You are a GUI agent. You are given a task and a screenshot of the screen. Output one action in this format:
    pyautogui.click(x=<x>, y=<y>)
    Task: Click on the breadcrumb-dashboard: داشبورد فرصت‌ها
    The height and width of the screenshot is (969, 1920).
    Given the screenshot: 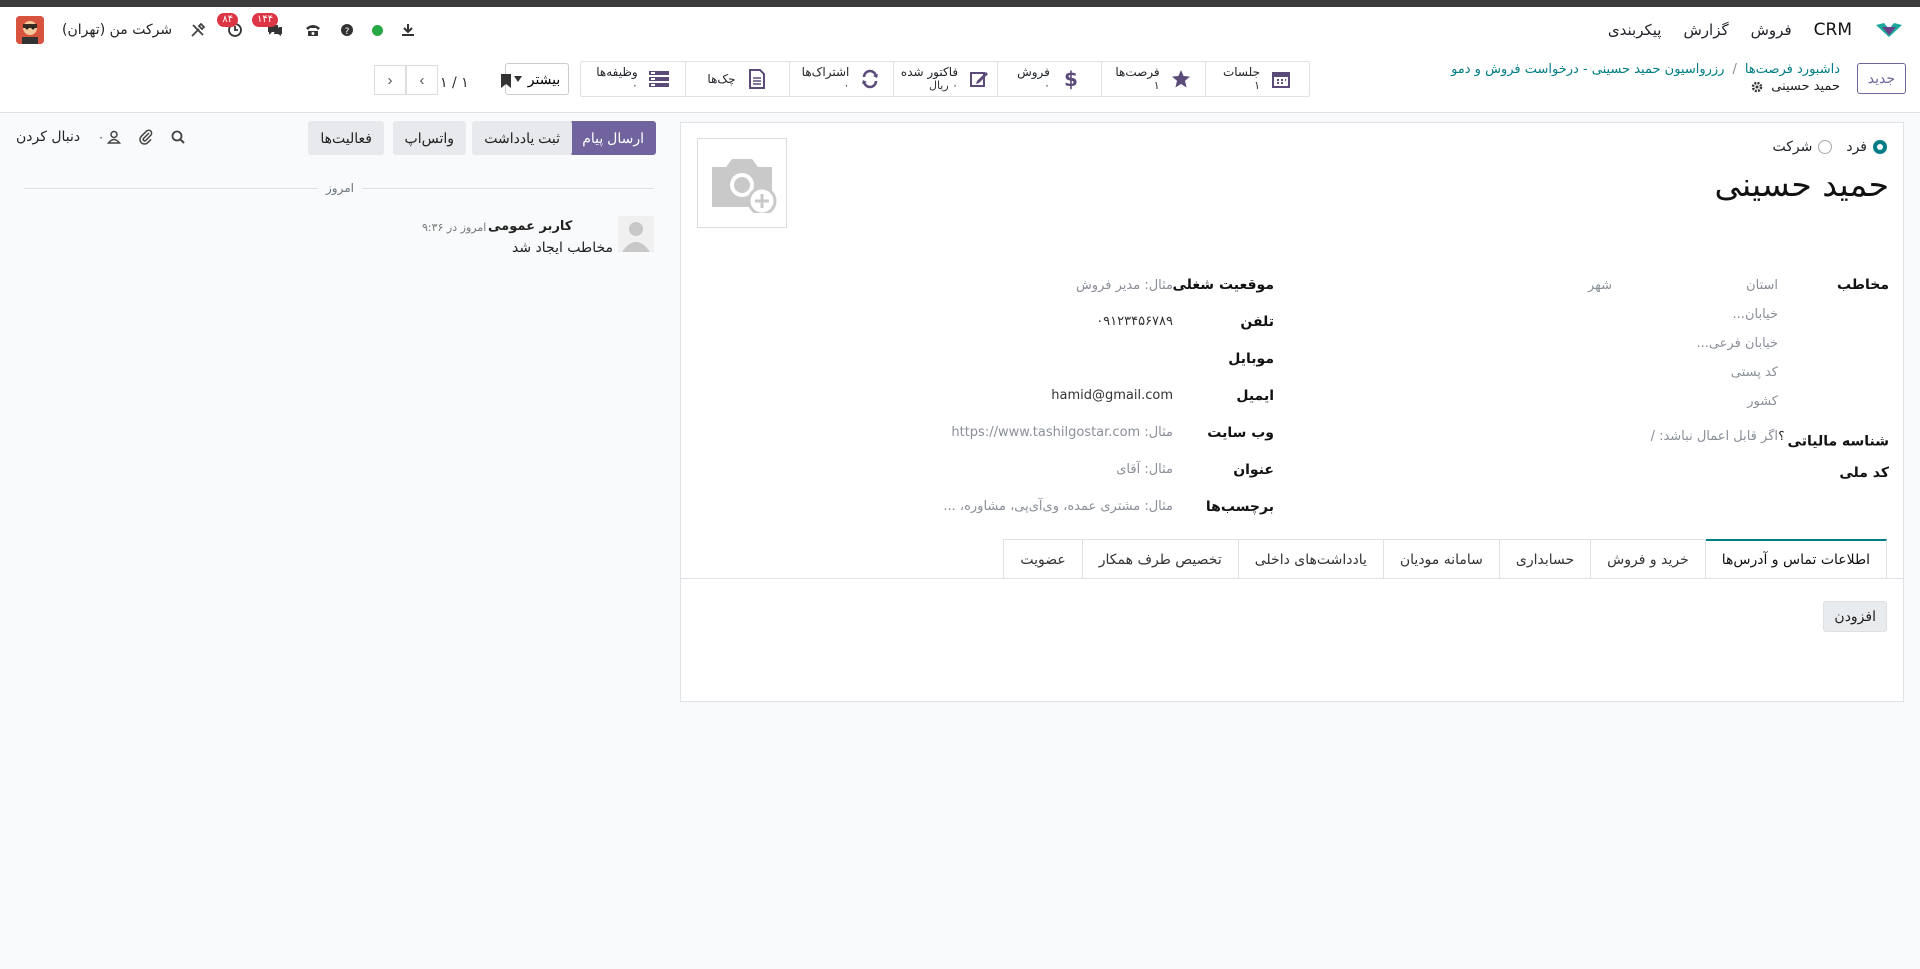 What is the action you would take?
    pyautogui.click(x=1792, y=69)
    